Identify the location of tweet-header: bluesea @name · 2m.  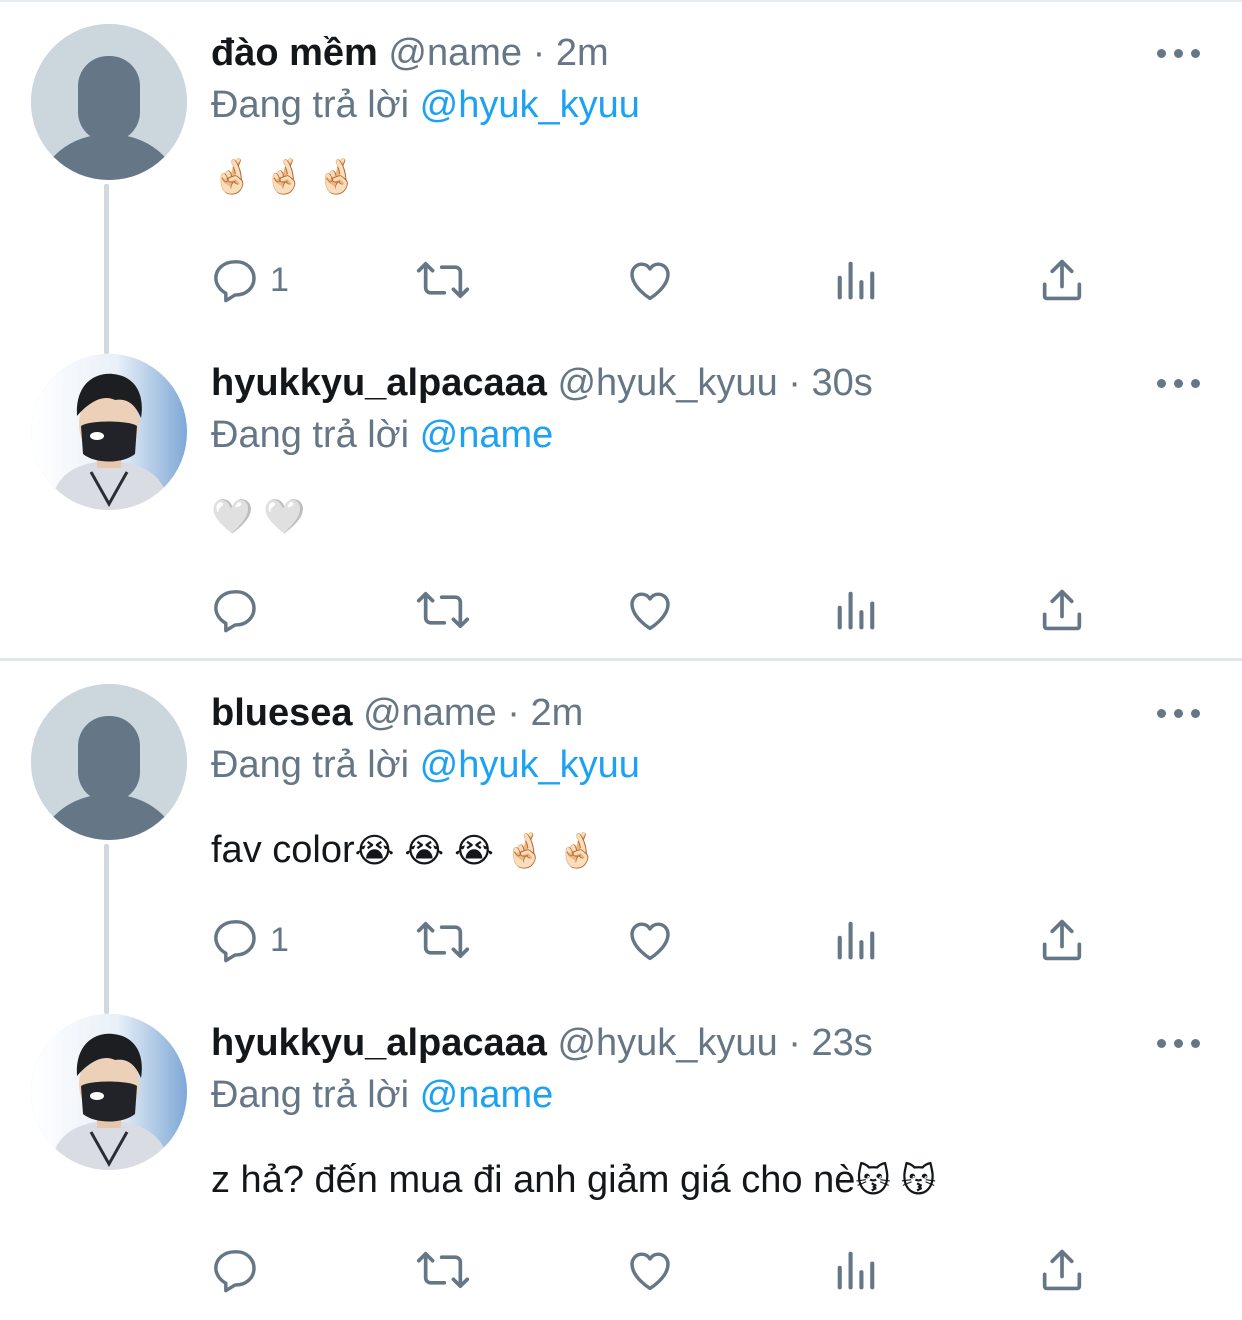
(397, 713).